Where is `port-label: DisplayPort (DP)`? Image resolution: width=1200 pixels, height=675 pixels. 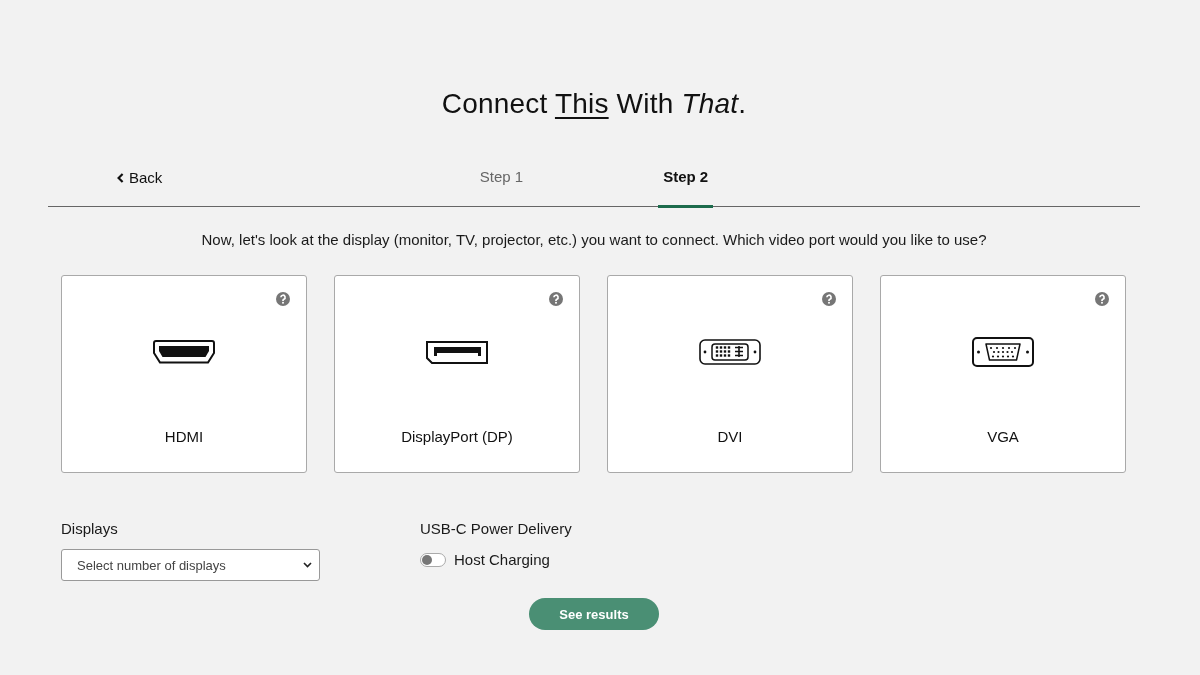
port-label: DisplayPort (DP) is located at coordinates (457, 437).